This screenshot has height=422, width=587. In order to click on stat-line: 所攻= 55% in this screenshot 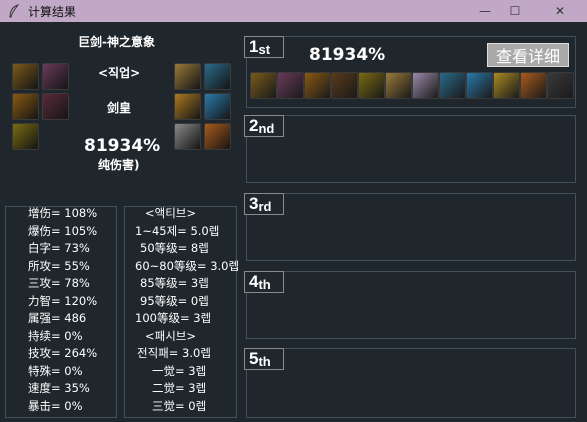, I will do `click(59, 265)`.